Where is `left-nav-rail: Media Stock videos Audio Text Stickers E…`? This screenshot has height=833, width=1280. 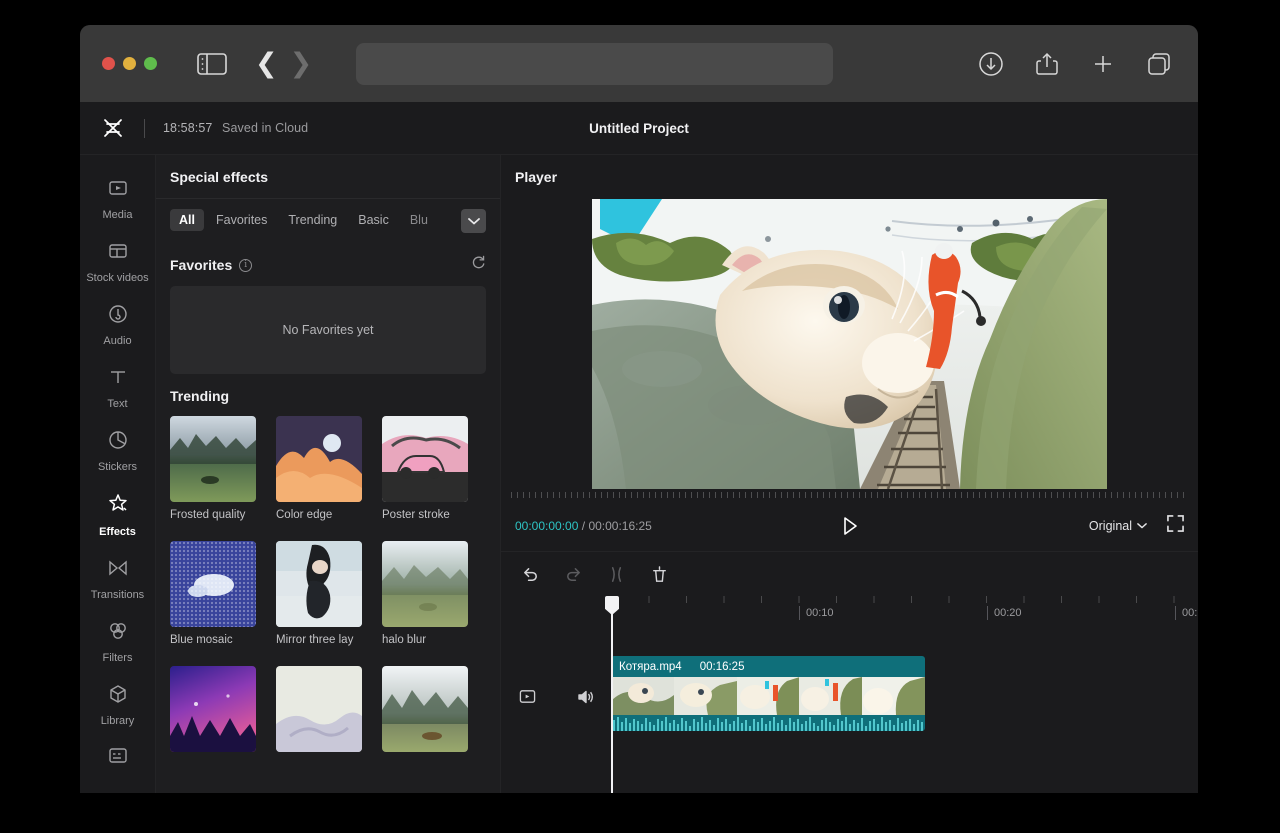 left-nav-rail: Media Stock videos Audio Text Stickers E… is located at coordinates (118, 474).